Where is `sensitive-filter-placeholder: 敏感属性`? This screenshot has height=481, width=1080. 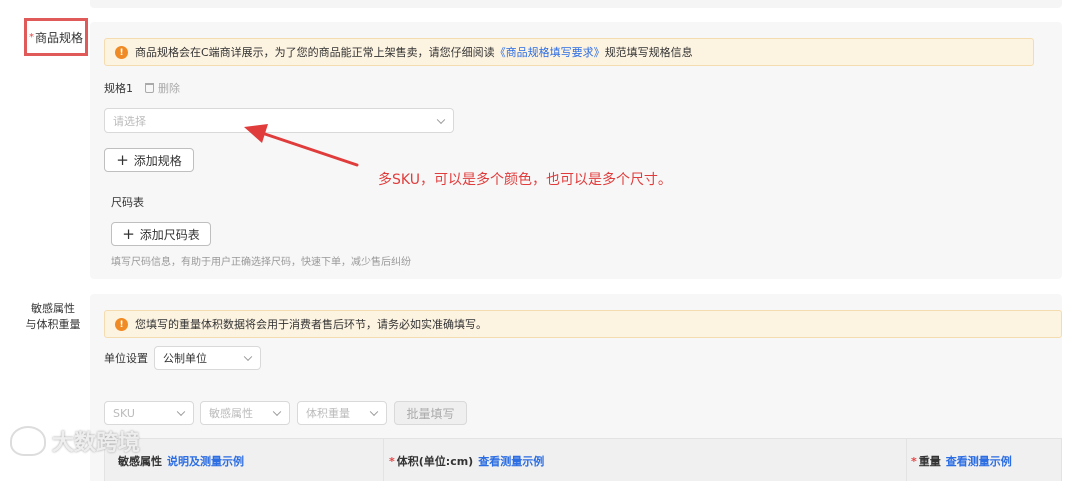
sensitive-filter-placeholder: 敏感属性 is located at coordinates (231, 413).